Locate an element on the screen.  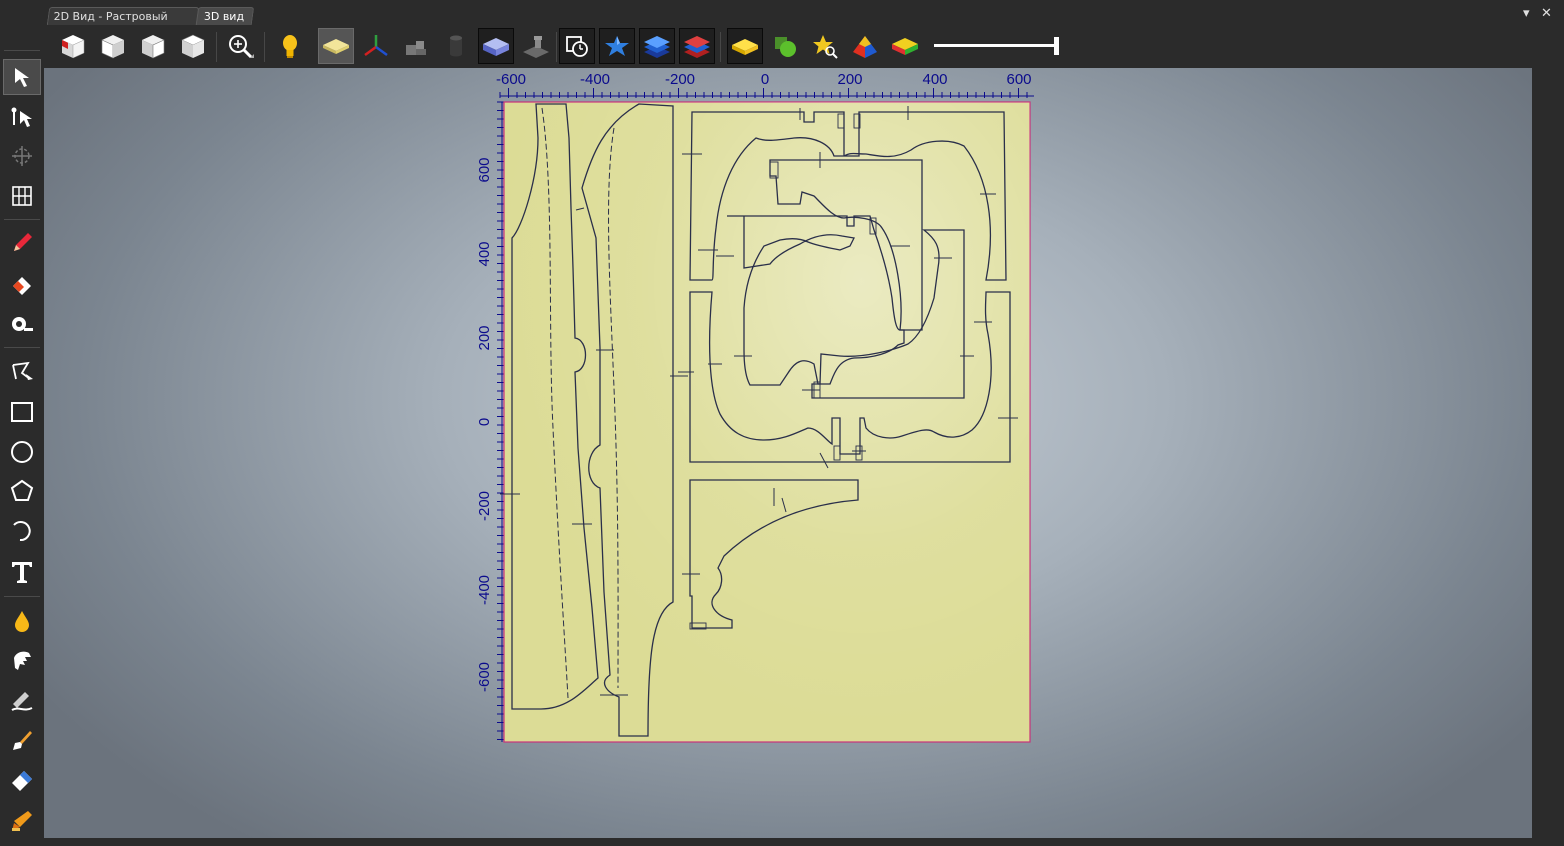
yellow-slab-icon is located at coordinates (745, 47).